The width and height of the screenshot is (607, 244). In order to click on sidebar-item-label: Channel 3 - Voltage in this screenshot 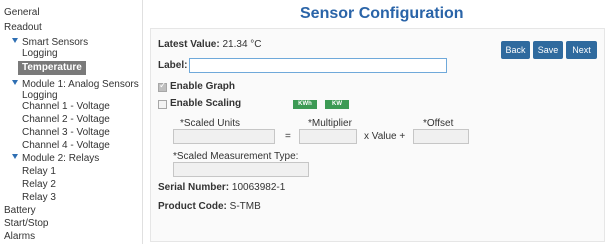, I will do `click(66, 132)`.